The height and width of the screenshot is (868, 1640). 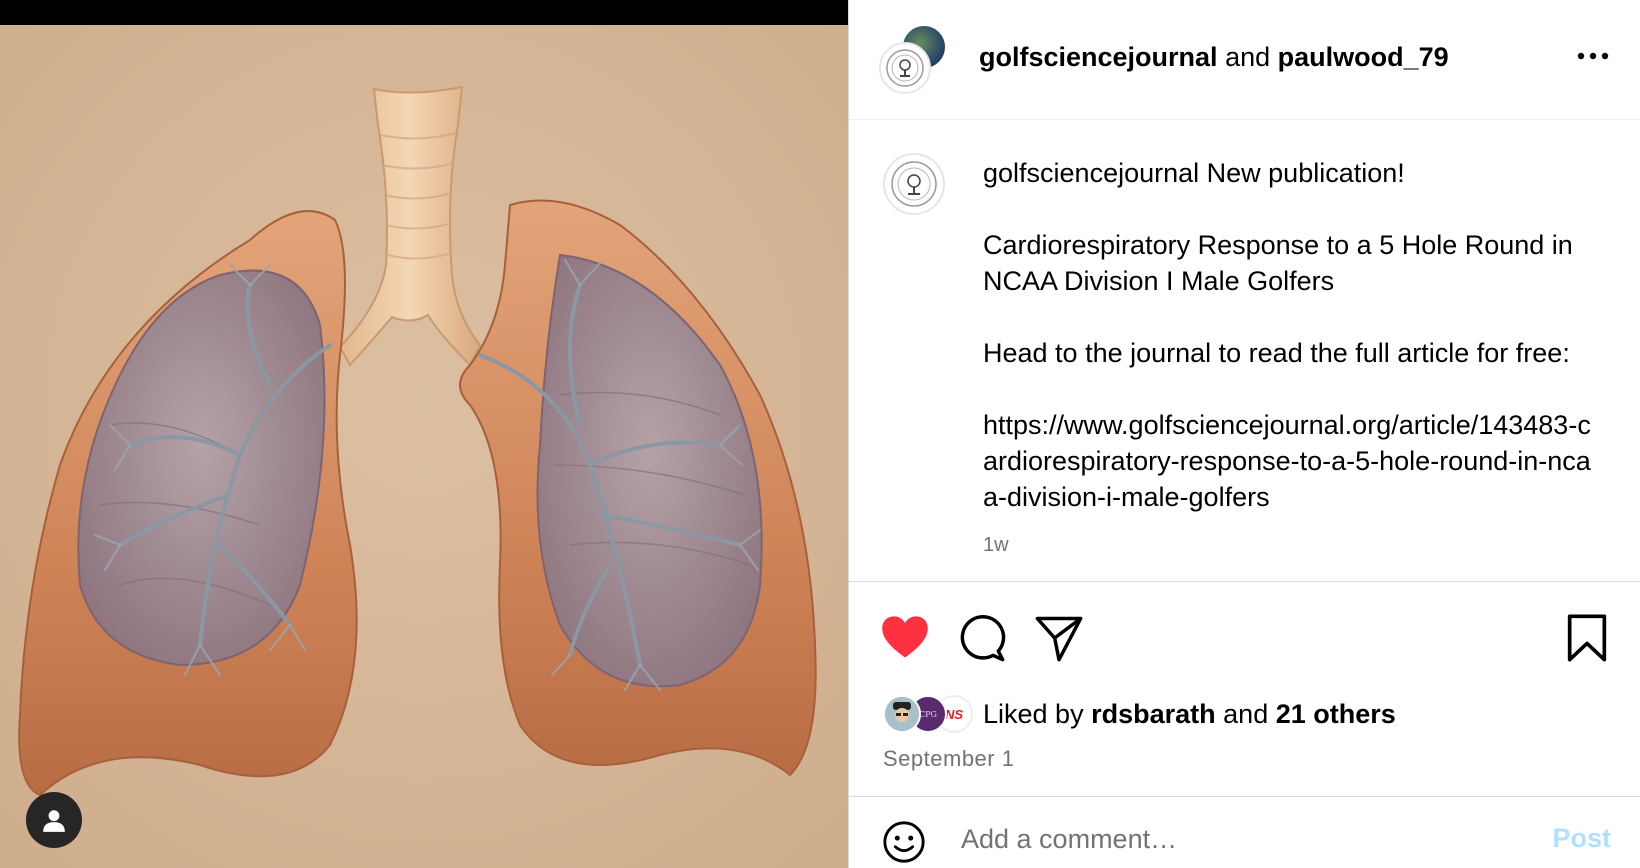 I want to click on liker-badge-2: CPG, so click(x=928, y=714).